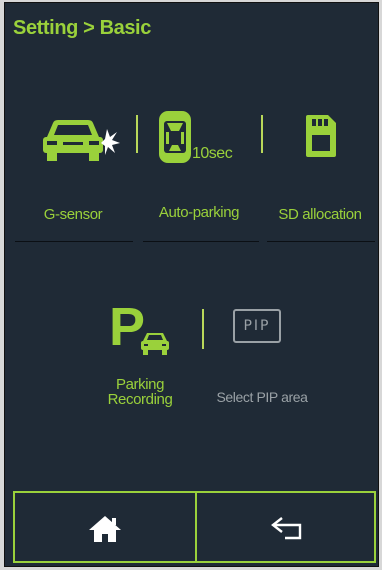 Image resolution: width=382 pixels, height=570 pixels. I want to click on tile-select-pip-area: PIP Select PIP area, so click(262, 358).